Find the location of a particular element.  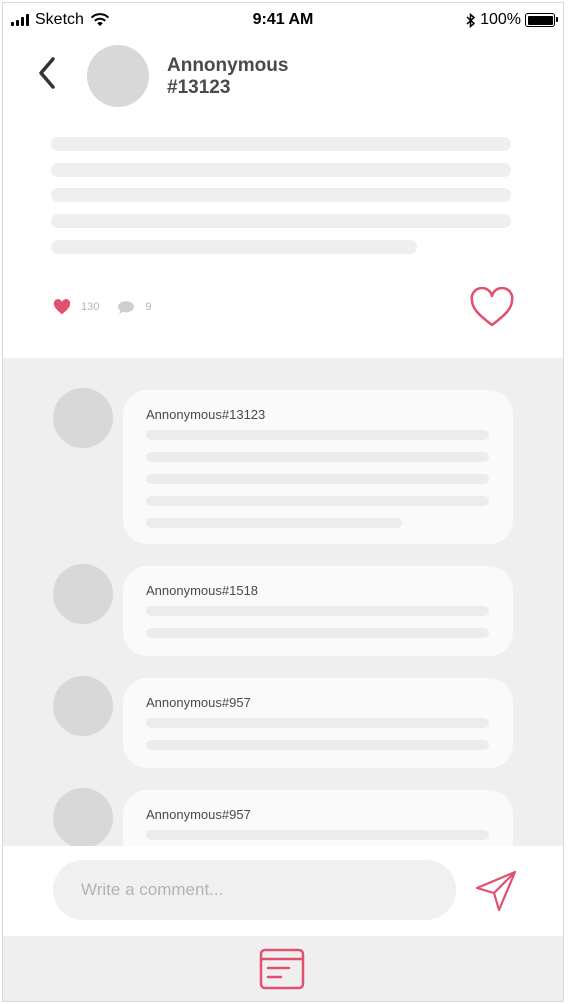

send-icon is located at coordinates (496, 891).